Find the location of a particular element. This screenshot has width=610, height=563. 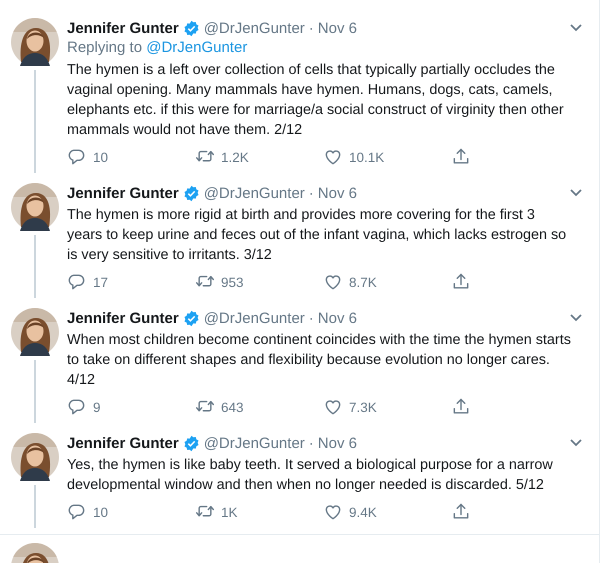

retweet-count: 1K is located at coordinates (229, 512).